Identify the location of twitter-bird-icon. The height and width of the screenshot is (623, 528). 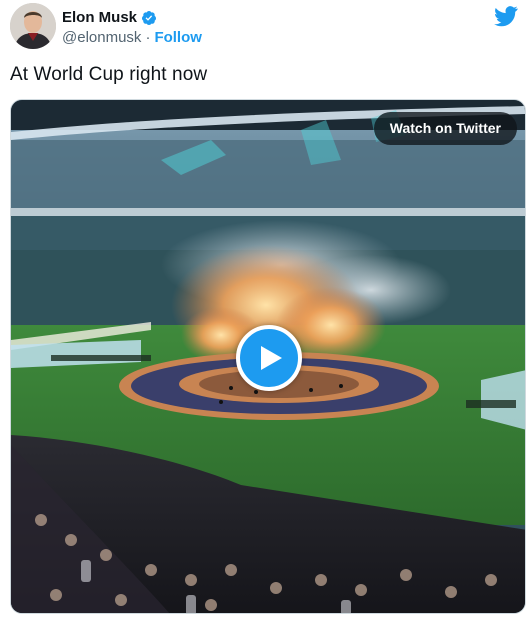
(506, 16).